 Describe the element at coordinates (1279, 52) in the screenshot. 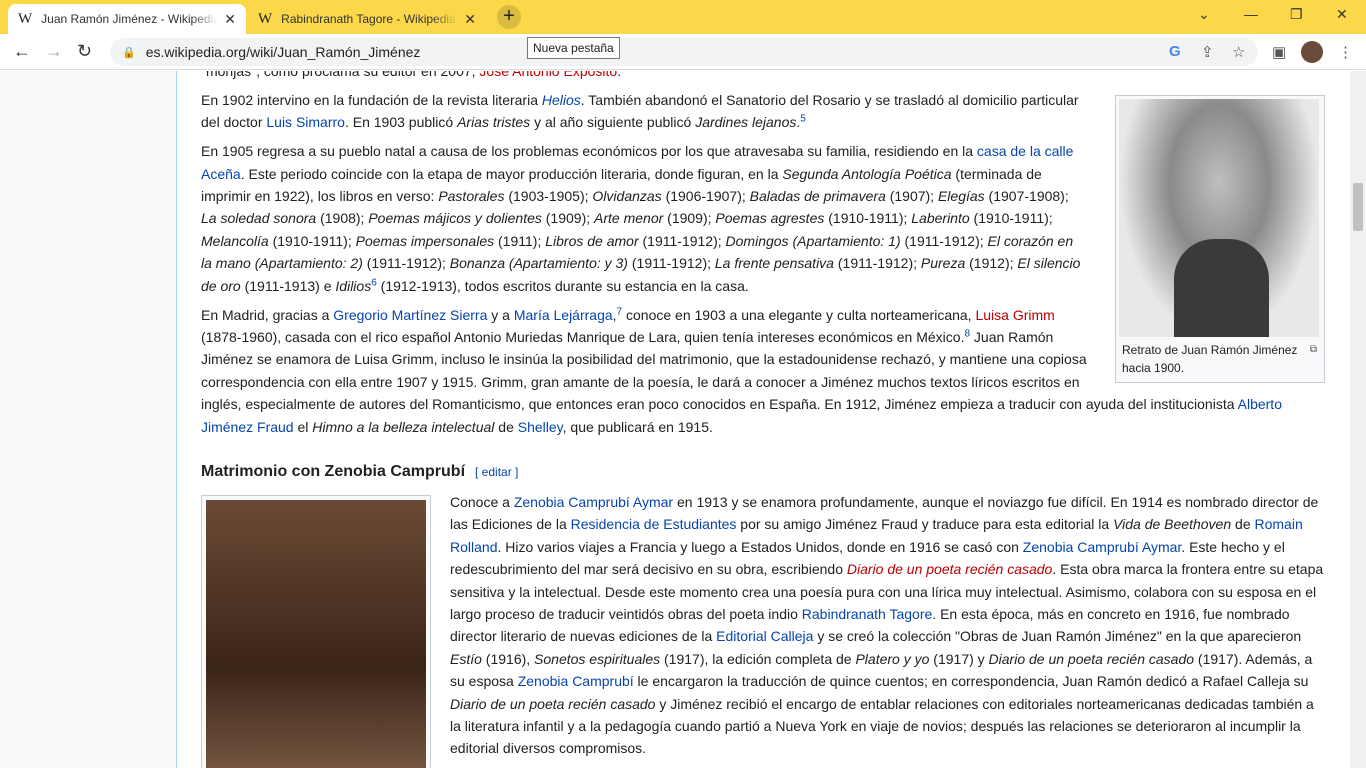

I see `side-panel-icon: ▣` at that location.